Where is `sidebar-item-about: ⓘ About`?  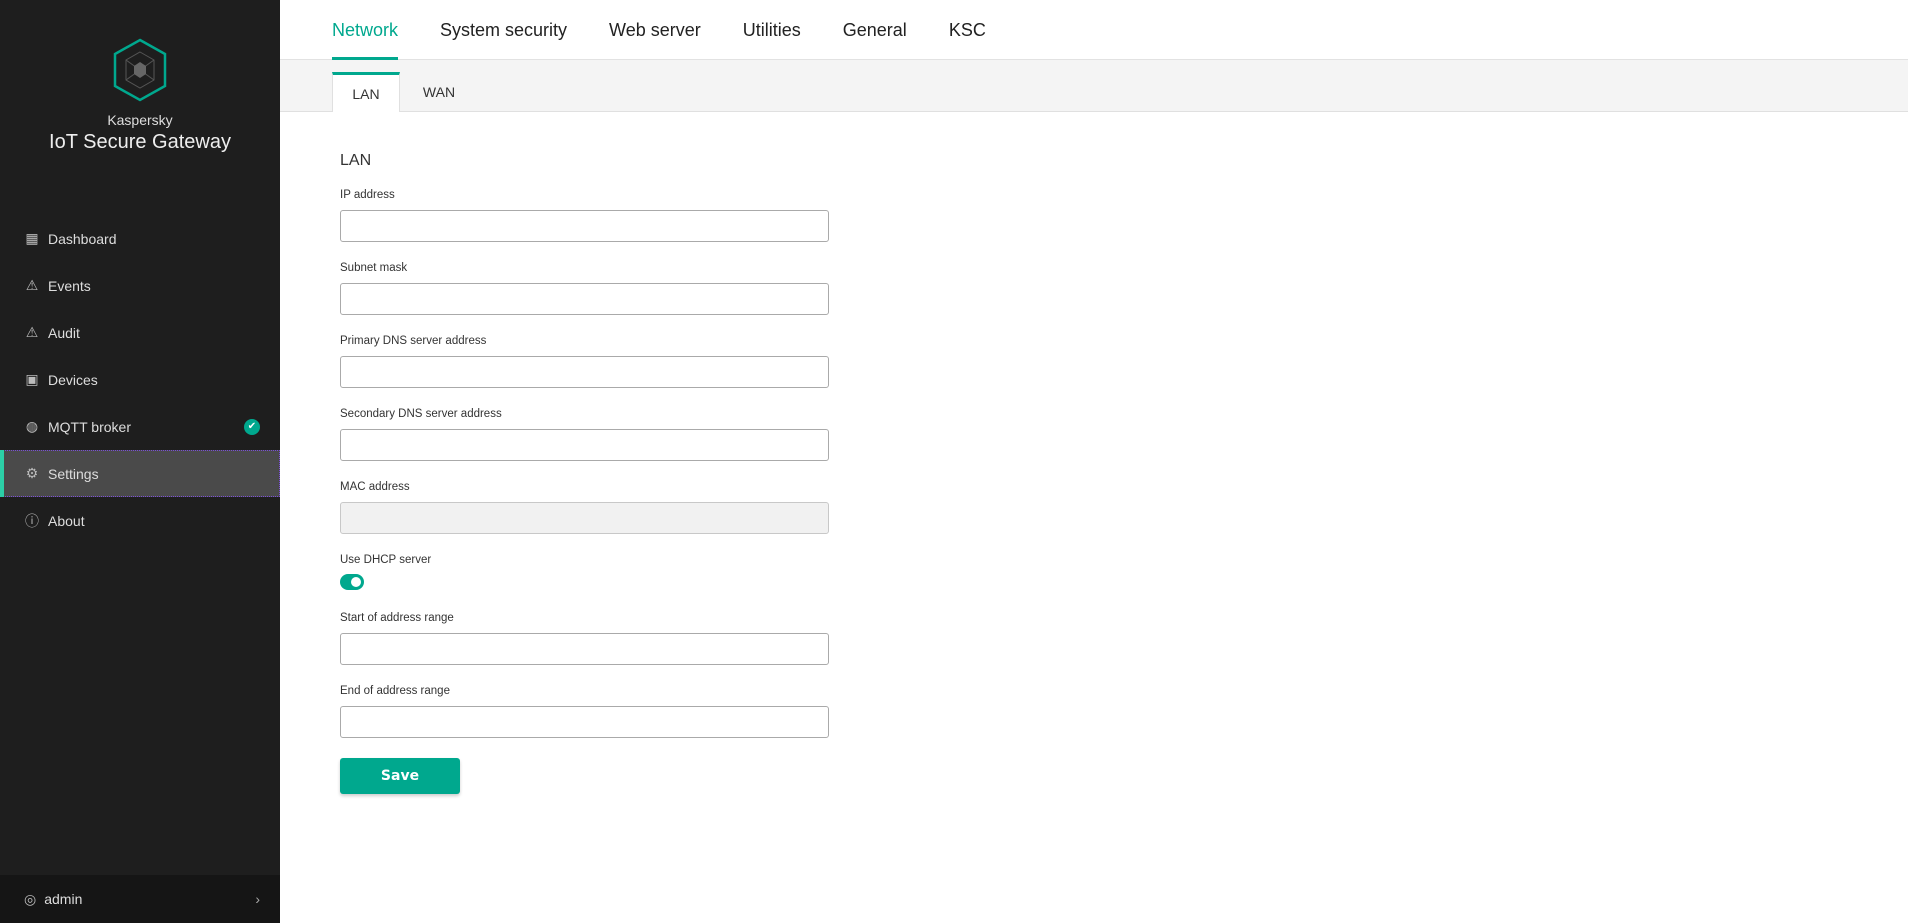 sidebar-item-about: ⓘ About is located at coordinates (140, 520).